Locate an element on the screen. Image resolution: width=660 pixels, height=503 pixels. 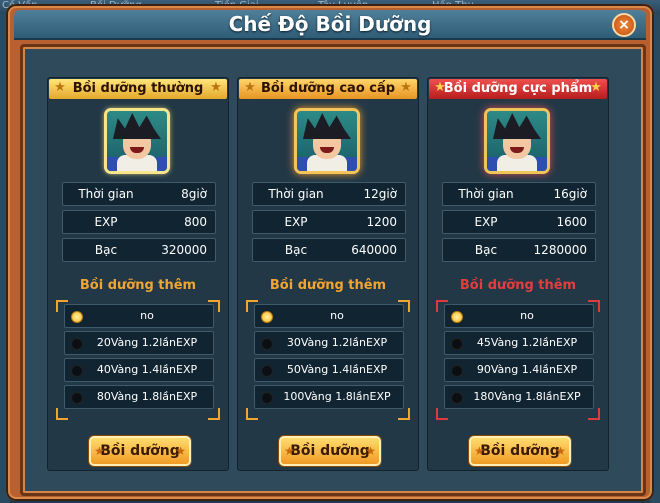
option-row: 180Vàng 1.8lầnEXP is located at coordinates (519, 397).